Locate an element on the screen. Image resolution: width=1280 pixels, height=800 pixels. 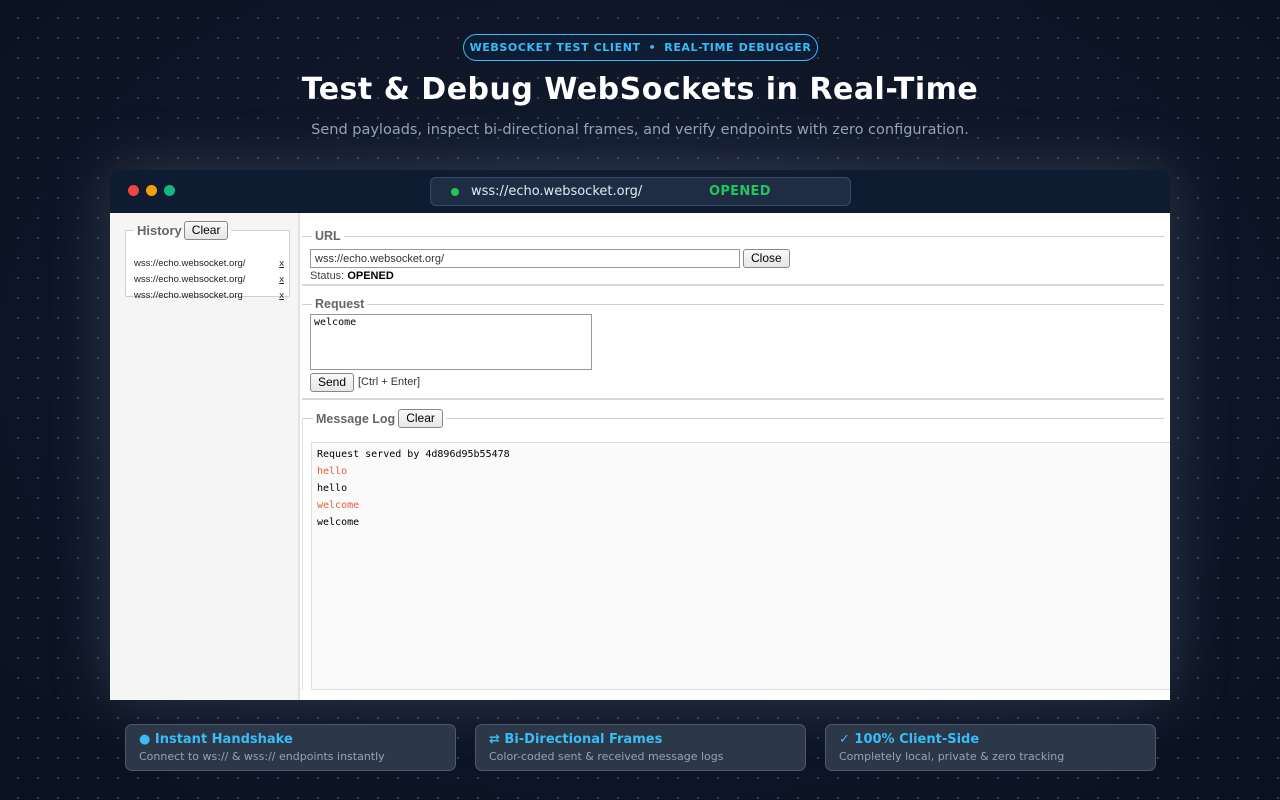
hero-title: Test & Debug WebSockets in Real-Time is located at coordinates (640, 89).